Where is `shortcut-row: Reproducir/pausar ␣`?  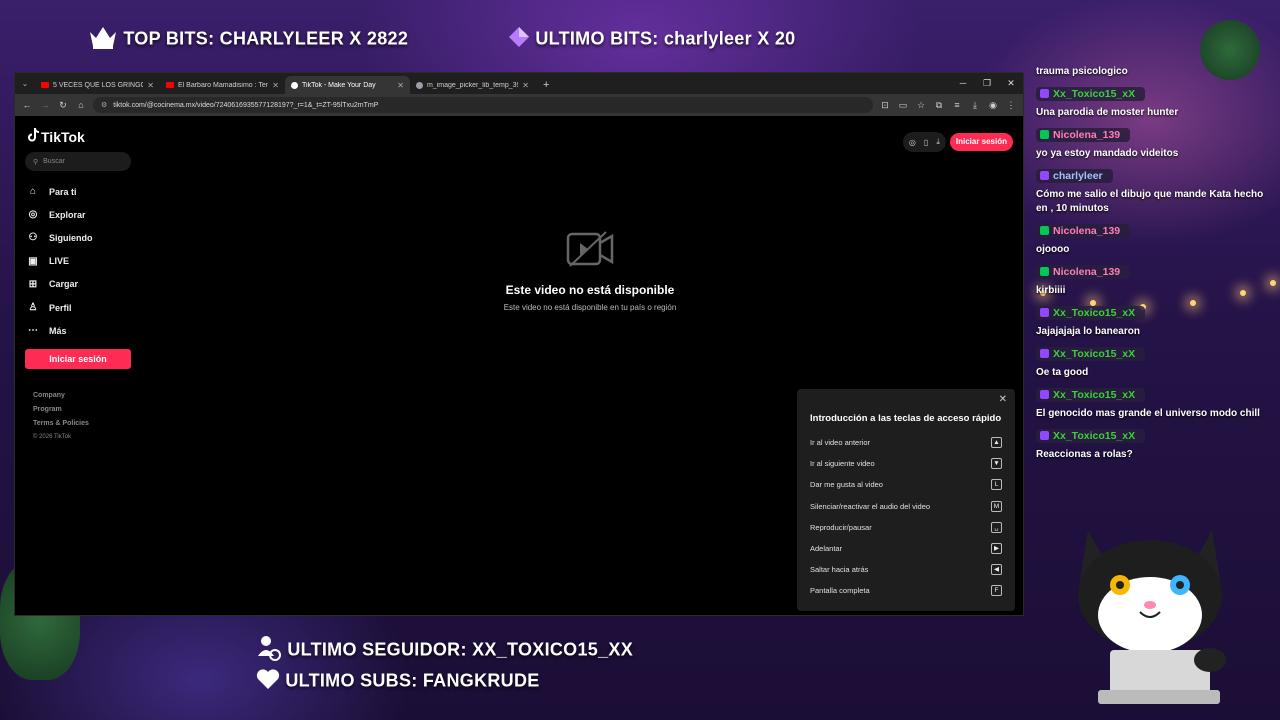 shortcut-row: Reproducir/pausar ␣ is located at coordinates (906, 527).